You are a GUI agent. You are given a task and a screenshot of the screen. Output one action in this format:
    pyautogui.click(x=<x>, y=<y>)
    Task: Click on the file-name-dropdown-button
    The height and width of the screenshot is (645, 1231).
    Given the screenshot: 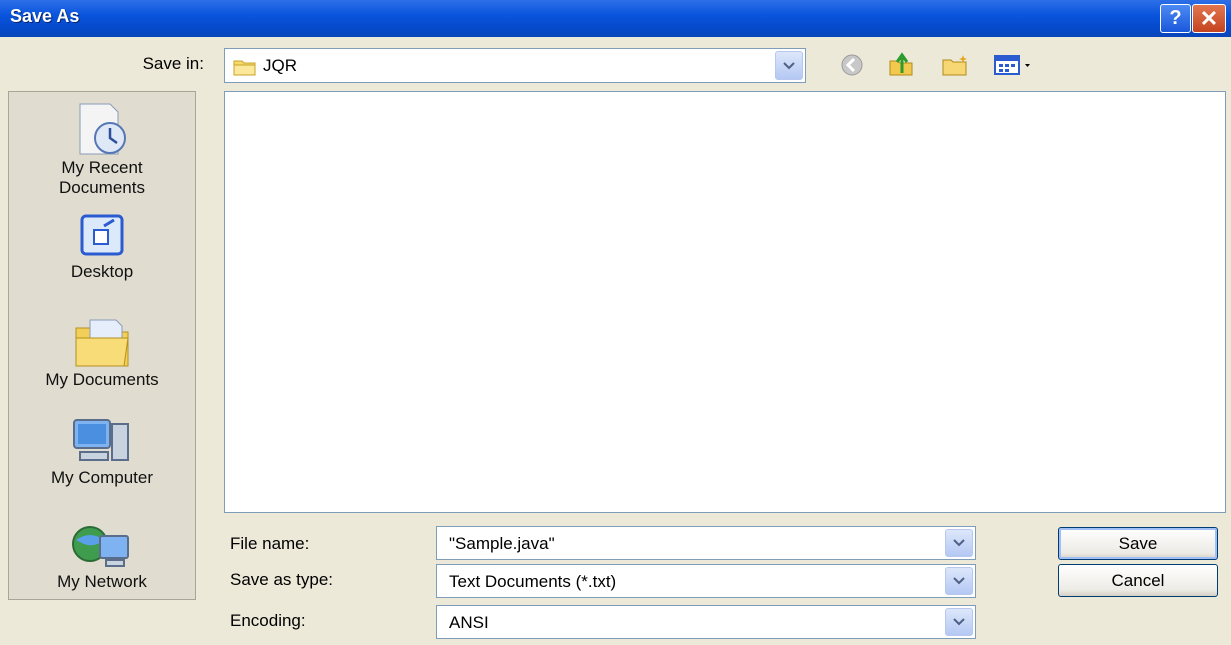 What is the action you would take?
    pyautogui.click(x=959, y=543)
    